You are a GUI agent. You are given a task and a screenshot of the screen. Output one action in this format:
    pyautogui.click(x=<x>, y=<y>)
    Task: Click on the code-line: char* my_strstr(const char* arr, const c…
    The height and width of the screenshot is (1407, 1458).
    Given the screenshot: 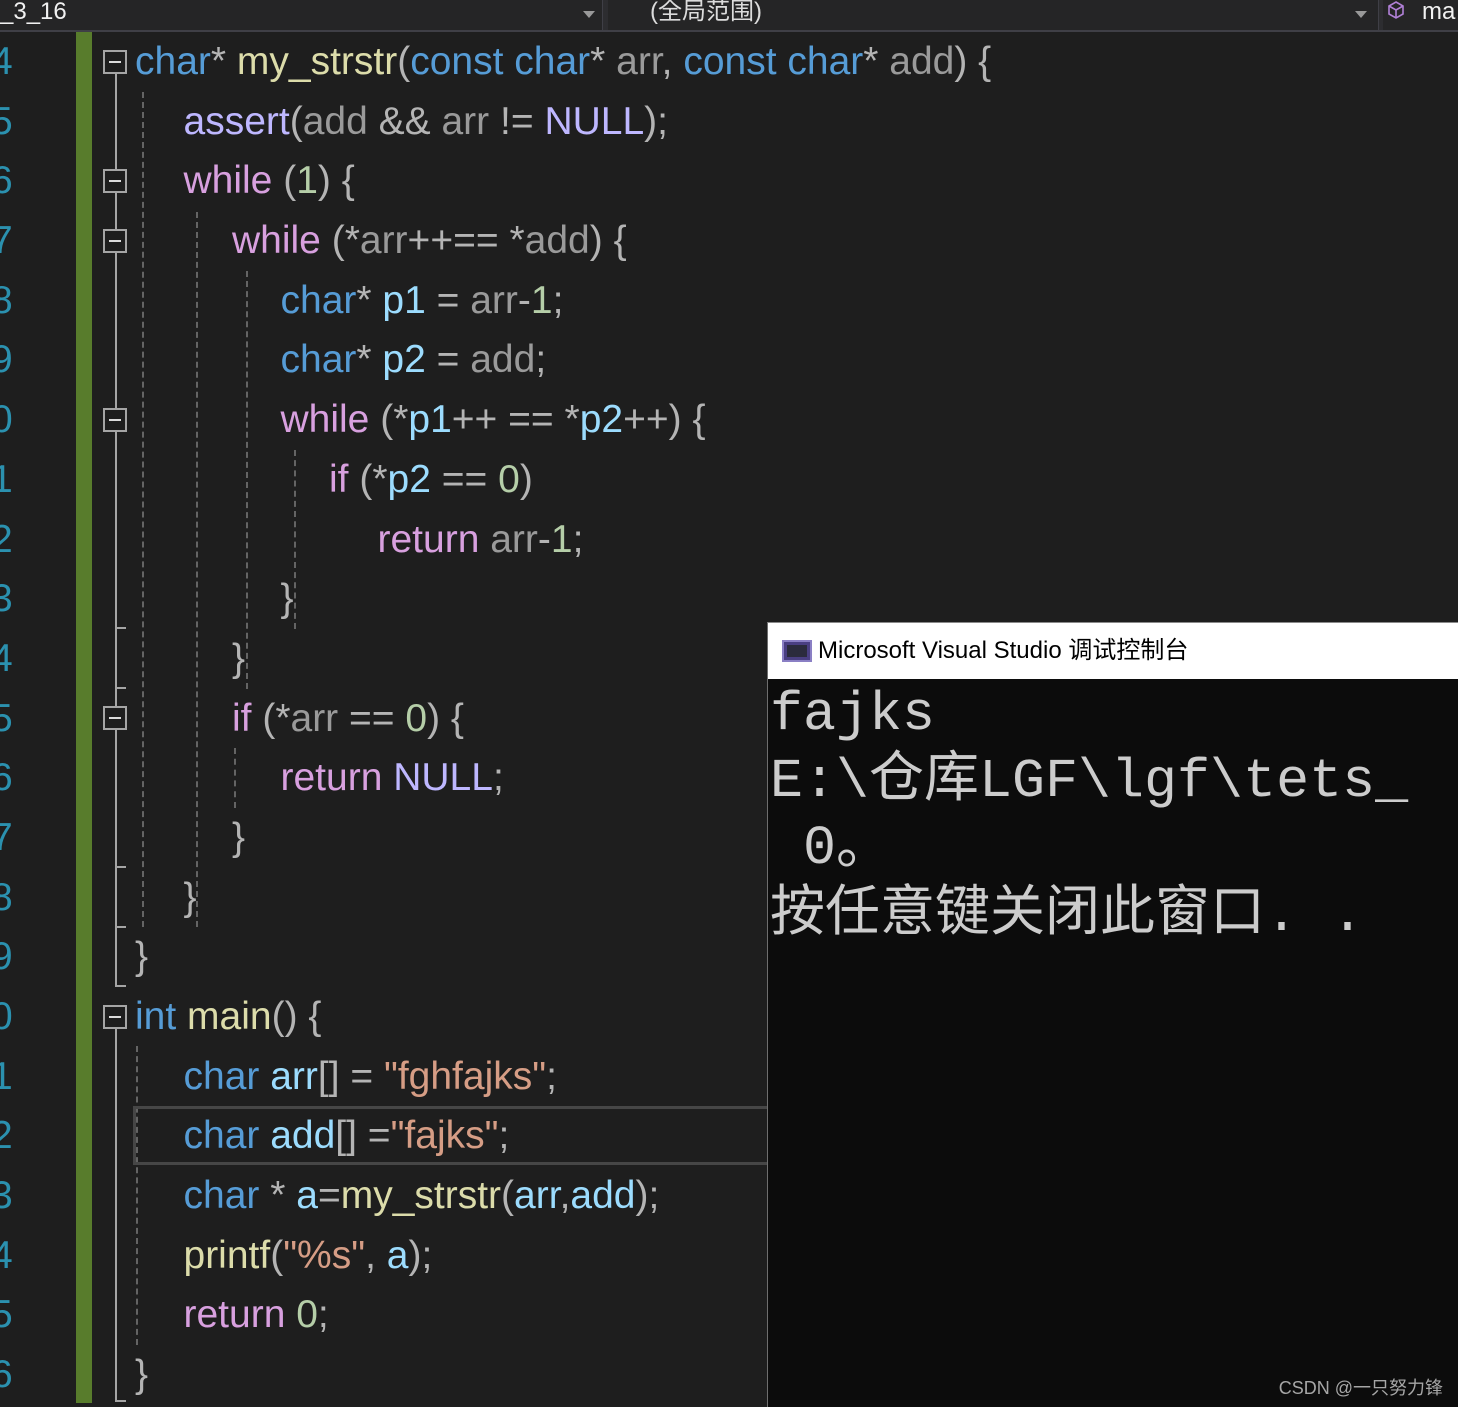 What is the action you would take?
    pyautogui.click(x=796, y=62)
    